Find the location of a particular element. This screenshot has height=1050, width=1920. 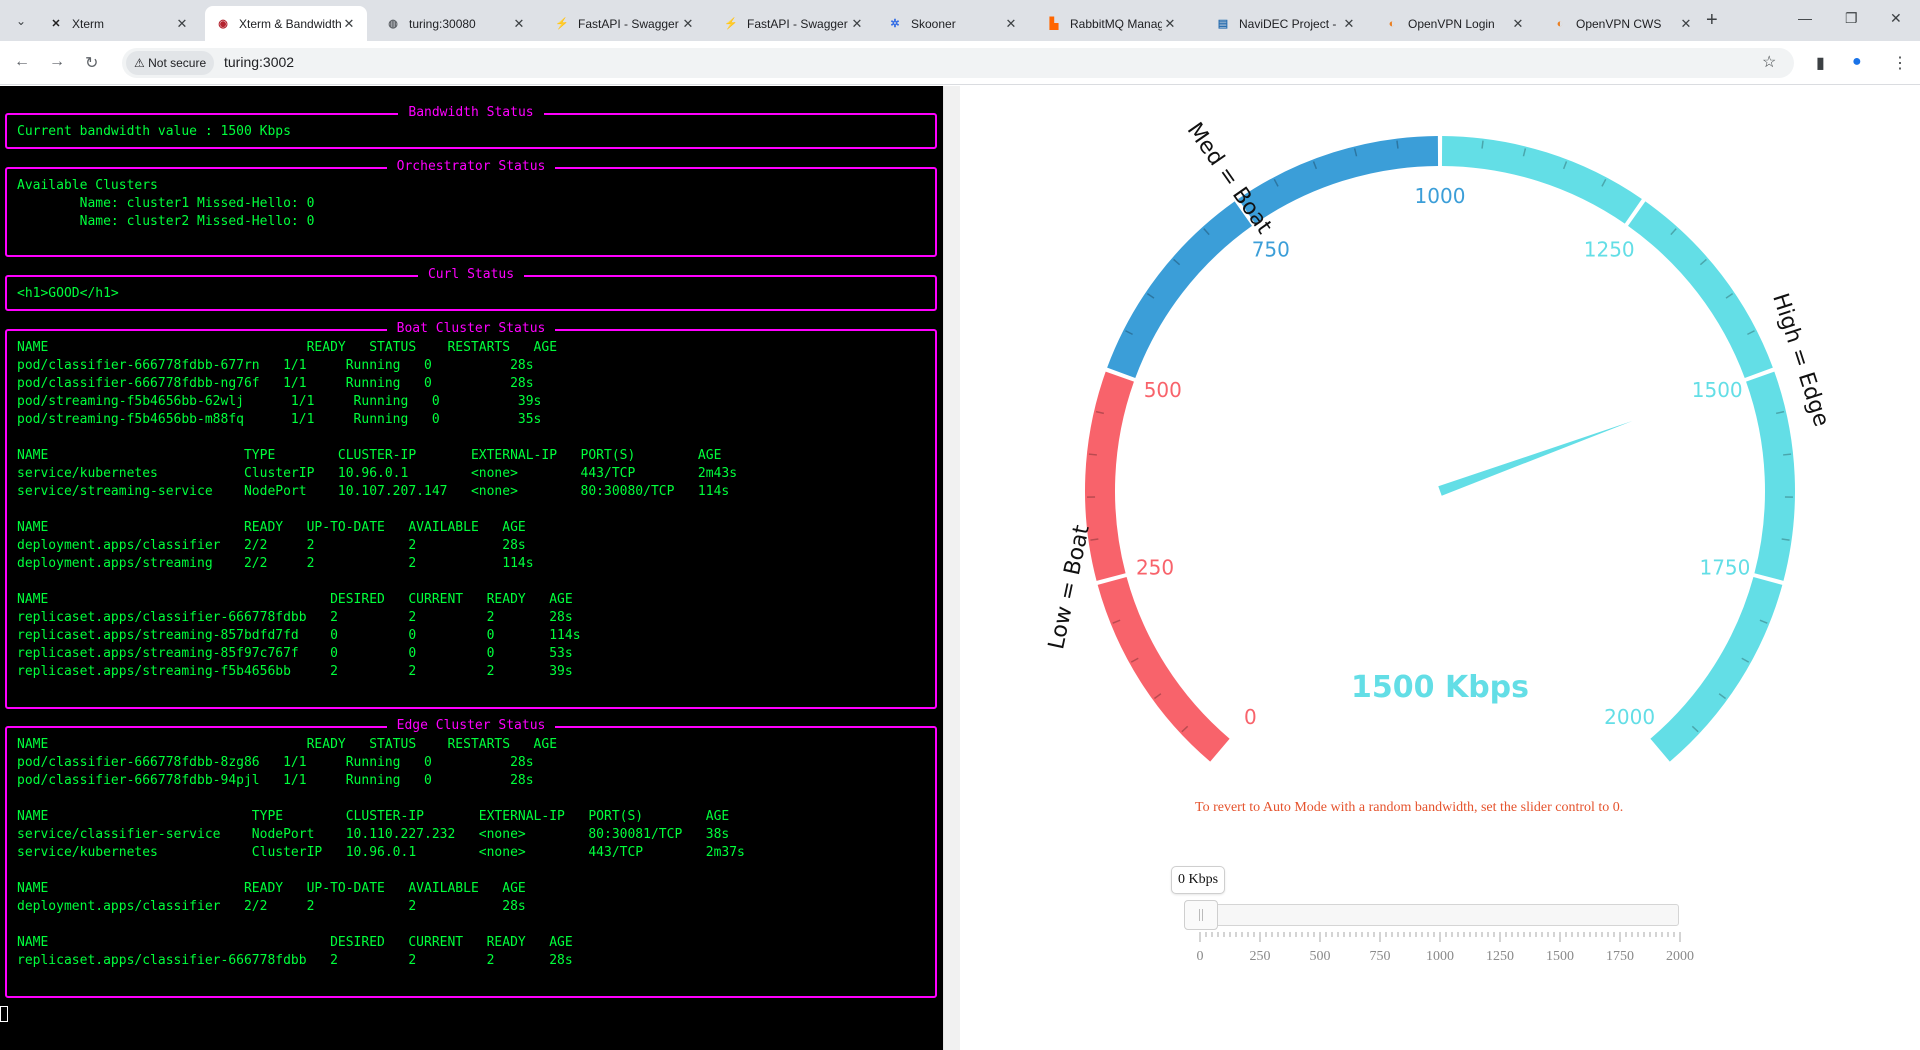

split-scrollbar is located at coordinates (951, 568).